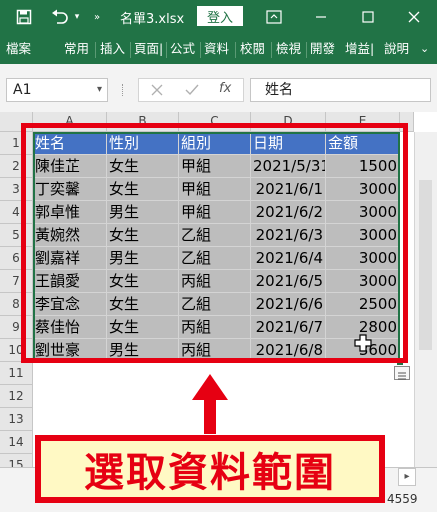 This screenshot has height=512, width=437. What do you see at coordinates (400, 362) in the screenshot?
I see `fill-handle` at bounding box center [400, 362].